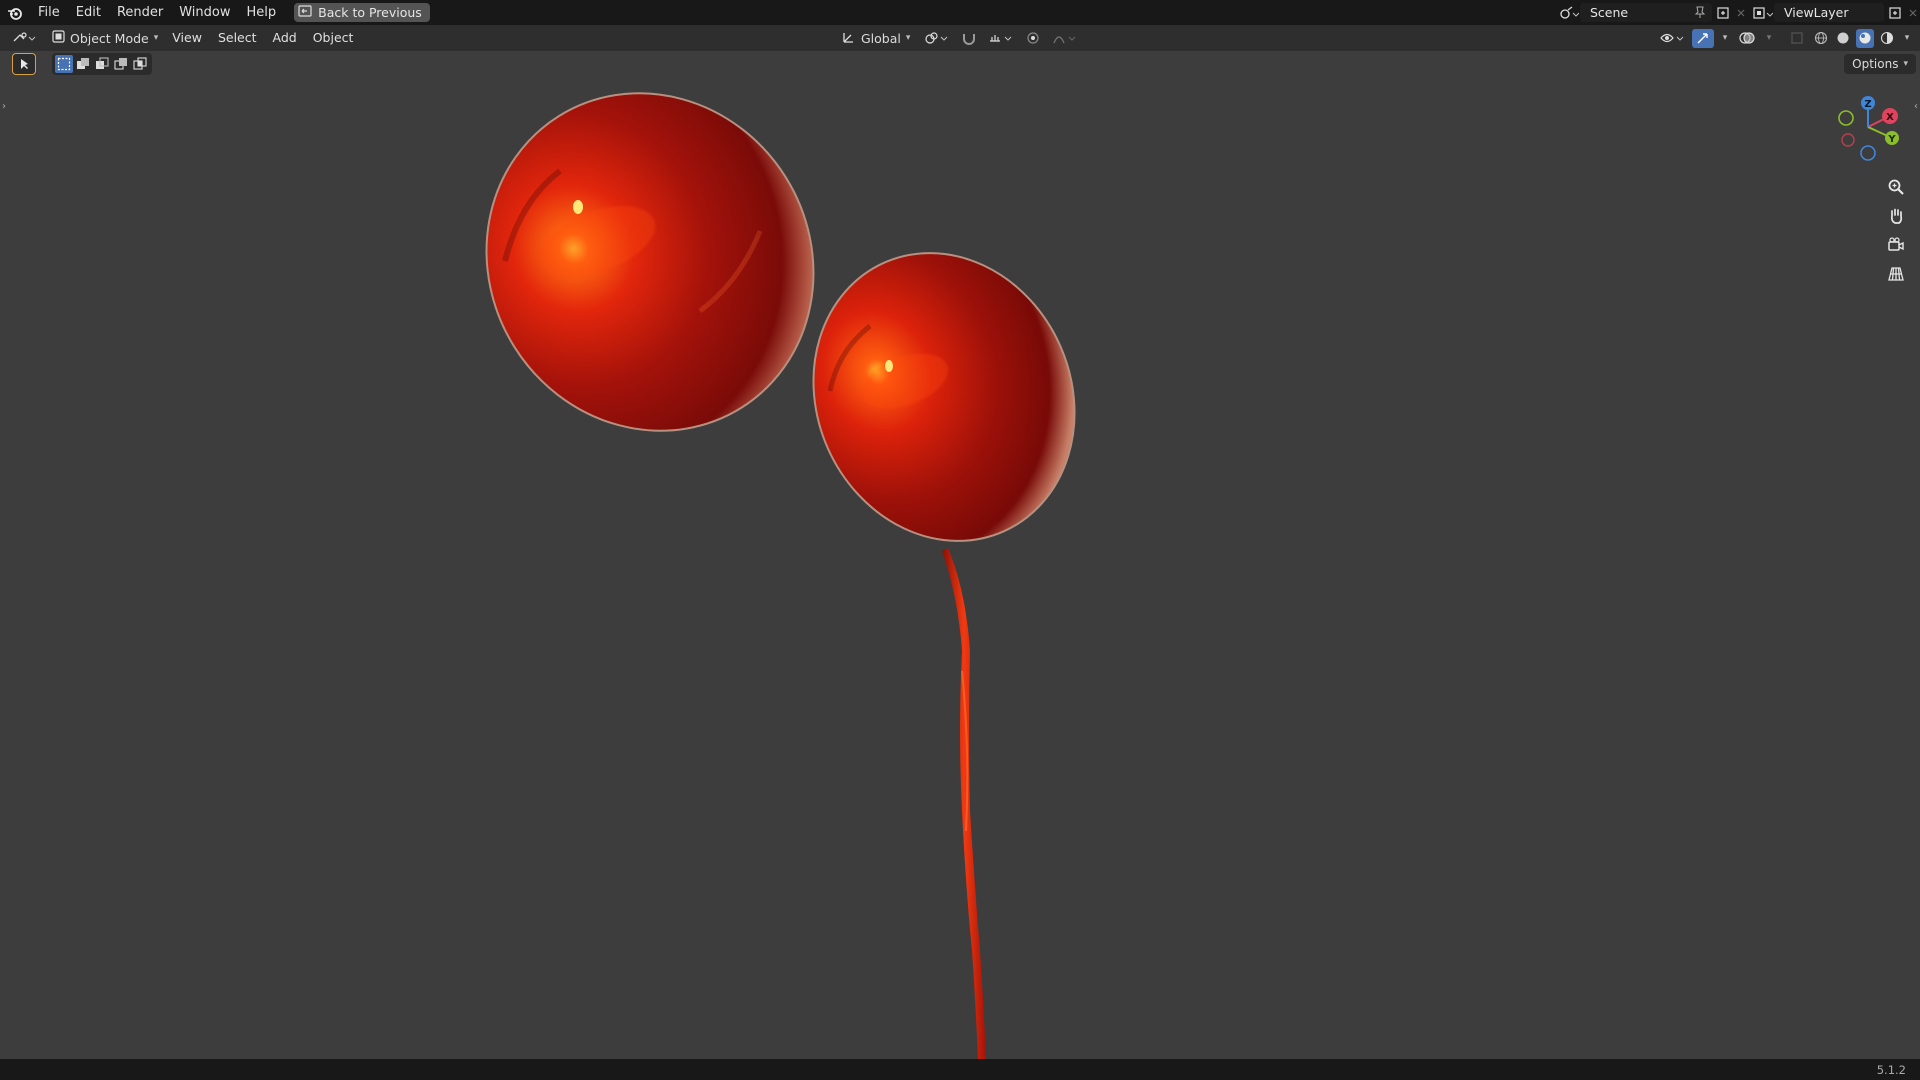 This screenshot has width=1920, height=1080. Describe the element at coordinates (1821, 38) in the screenshot. I see `shading-wireframe-icon` at that location.